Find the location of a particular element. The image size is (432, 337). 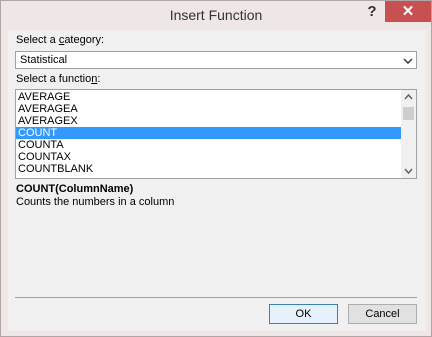

function-list-item: AVERAGE is located at coordinates (208, 97).